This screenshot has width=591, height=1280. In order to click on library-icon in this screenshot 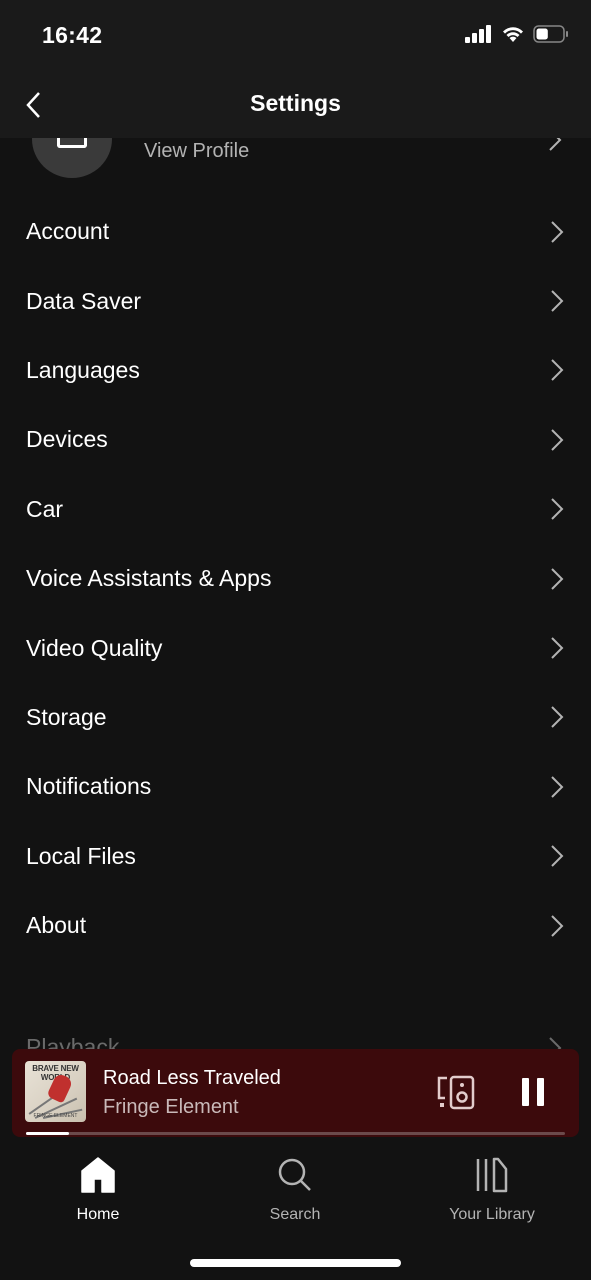, I will do `click(492, 1175)`.